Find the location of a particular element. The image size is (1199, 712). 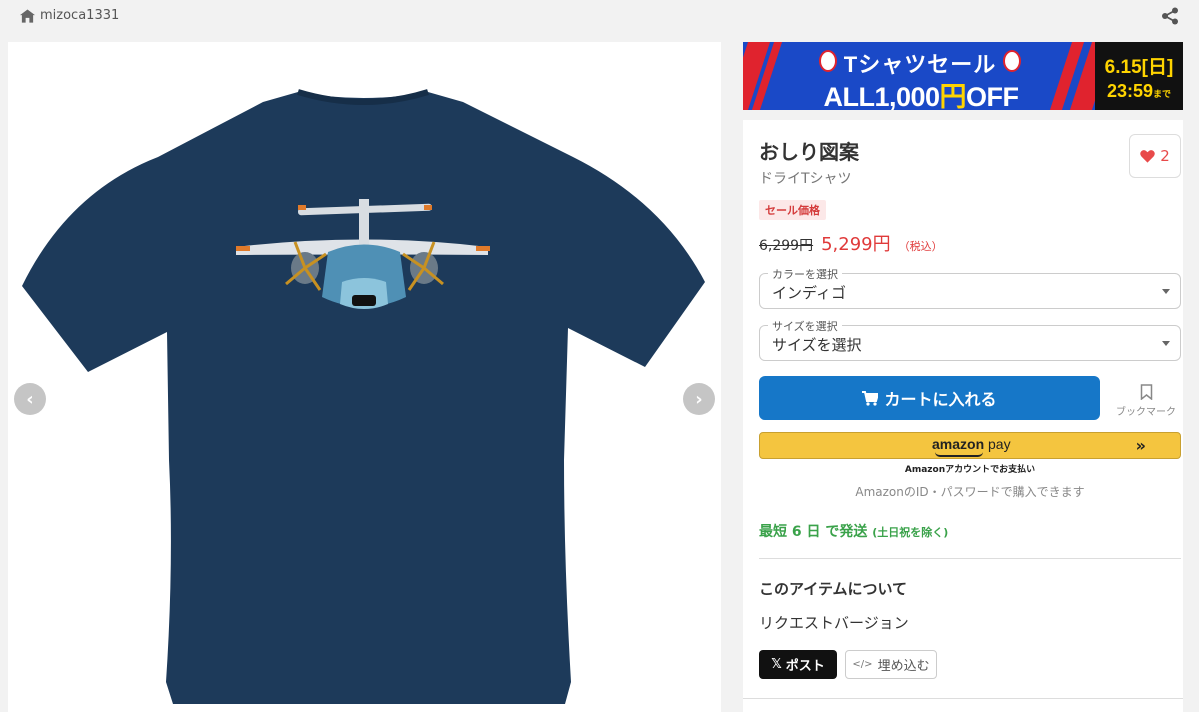

product-type: ドライTシャツ is located at coordinates (805, 178).